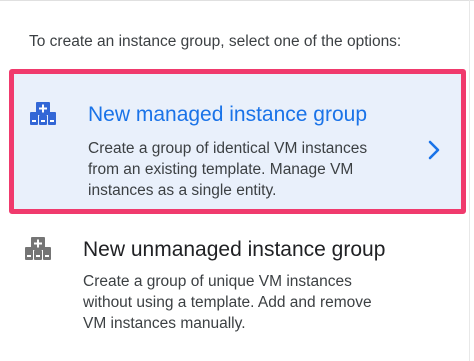 The image size is (474, 361). Describe the element at coordinates (434, 150) in the screenshot. I see `chevron-right-icon` at that location.